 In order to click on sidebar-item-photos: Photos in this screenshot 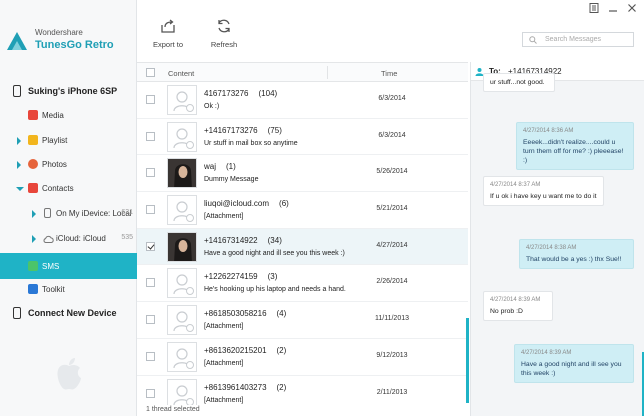, I will do `click(68, 165)`.